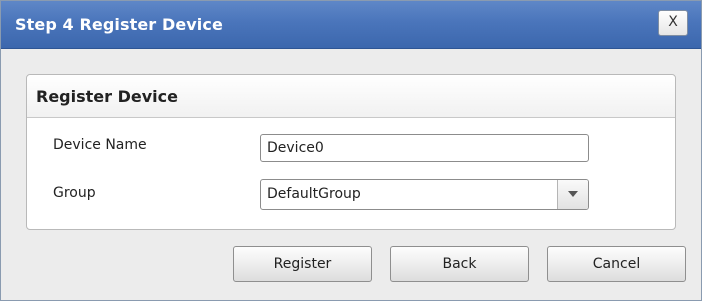 The height and width of the screenshot is (301, 702). I want to click on register-button: Register, so click(302, 264).